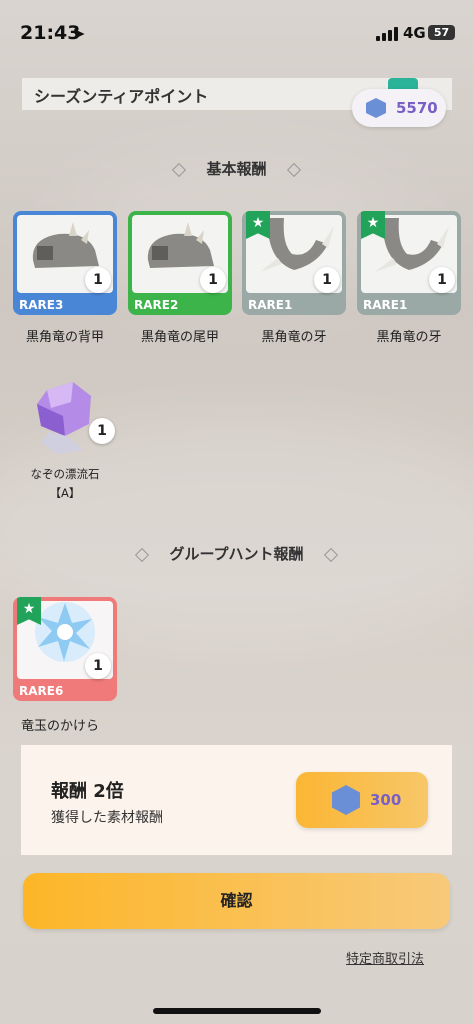 This screenshot has width=473, height=1024. I want to click on double-reward-panel: 報酬 2倍 獲得した素材報酬 300, so click(236, 800).